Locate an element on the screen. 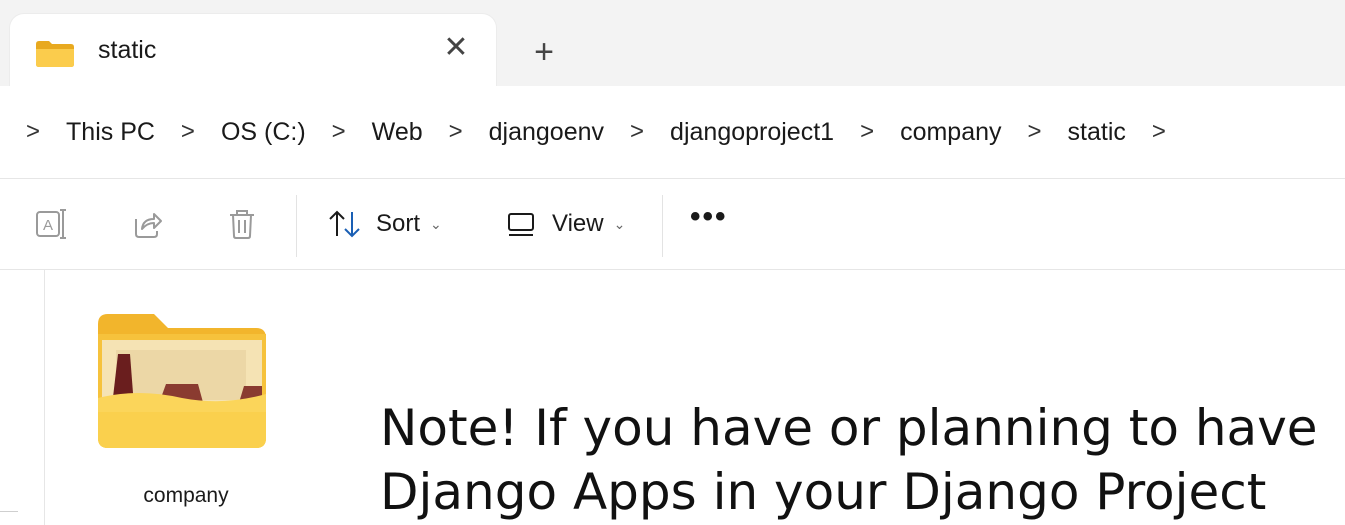  breadcrumb-item-djangoenv: djangoenv is located at coordinates (546, 132).